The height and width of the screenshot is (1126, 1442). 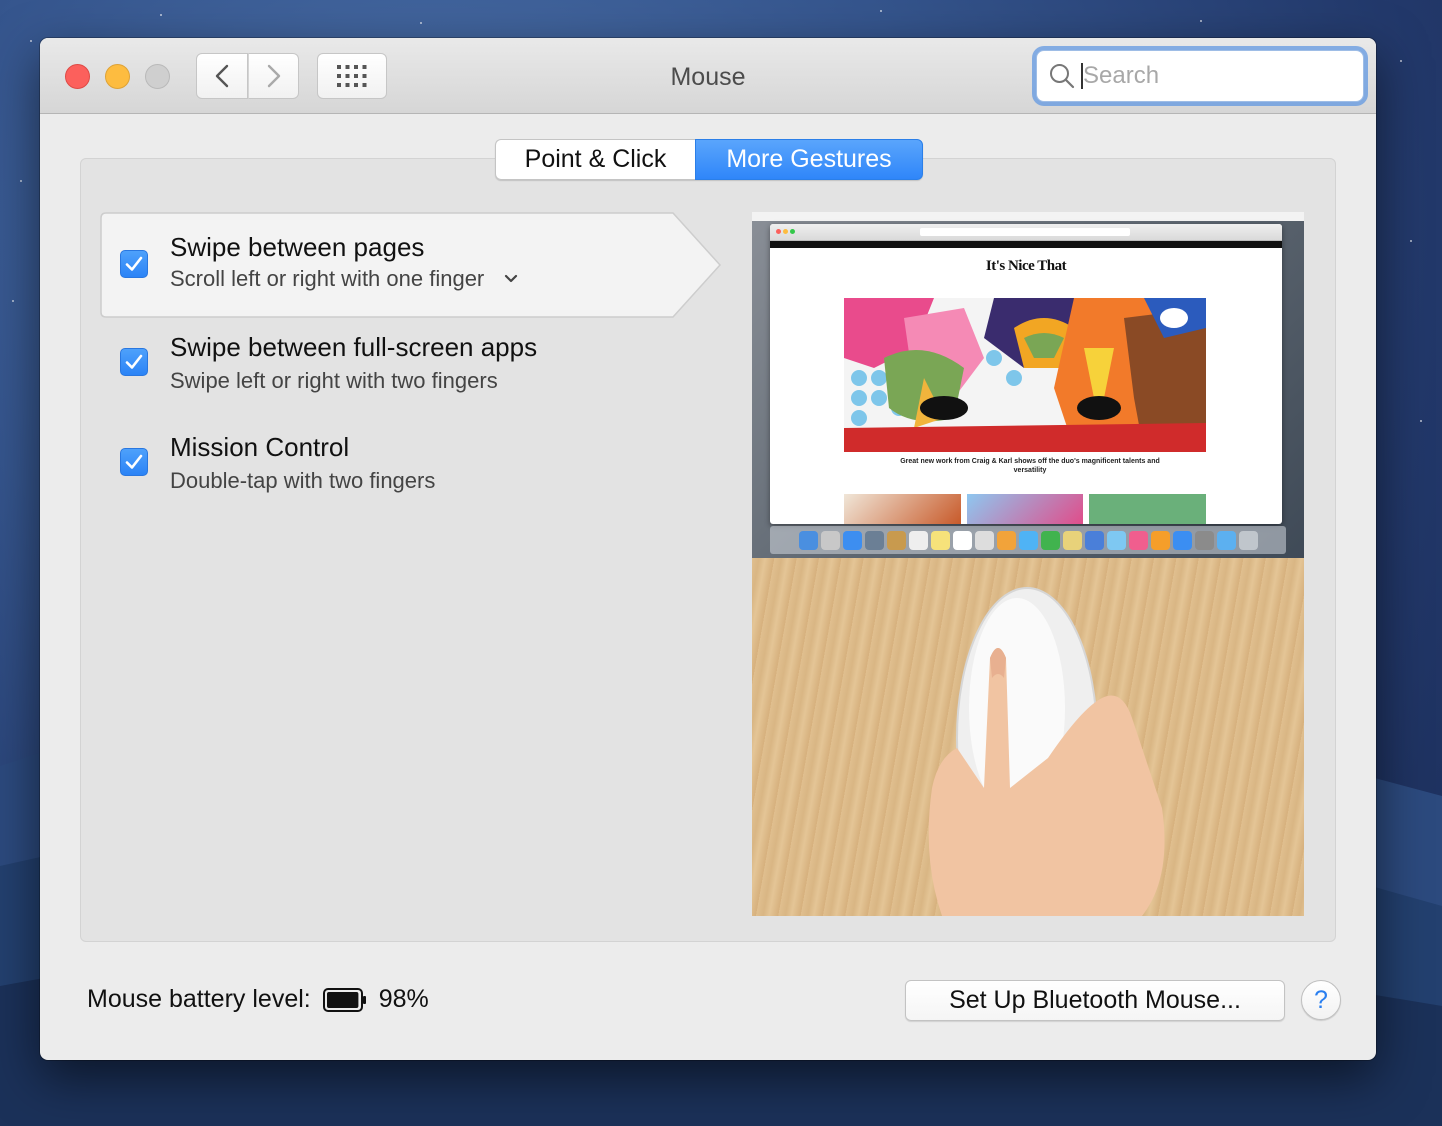 I want to click on tab-point-and-click: Point & Click, so click(x=595, y=159).